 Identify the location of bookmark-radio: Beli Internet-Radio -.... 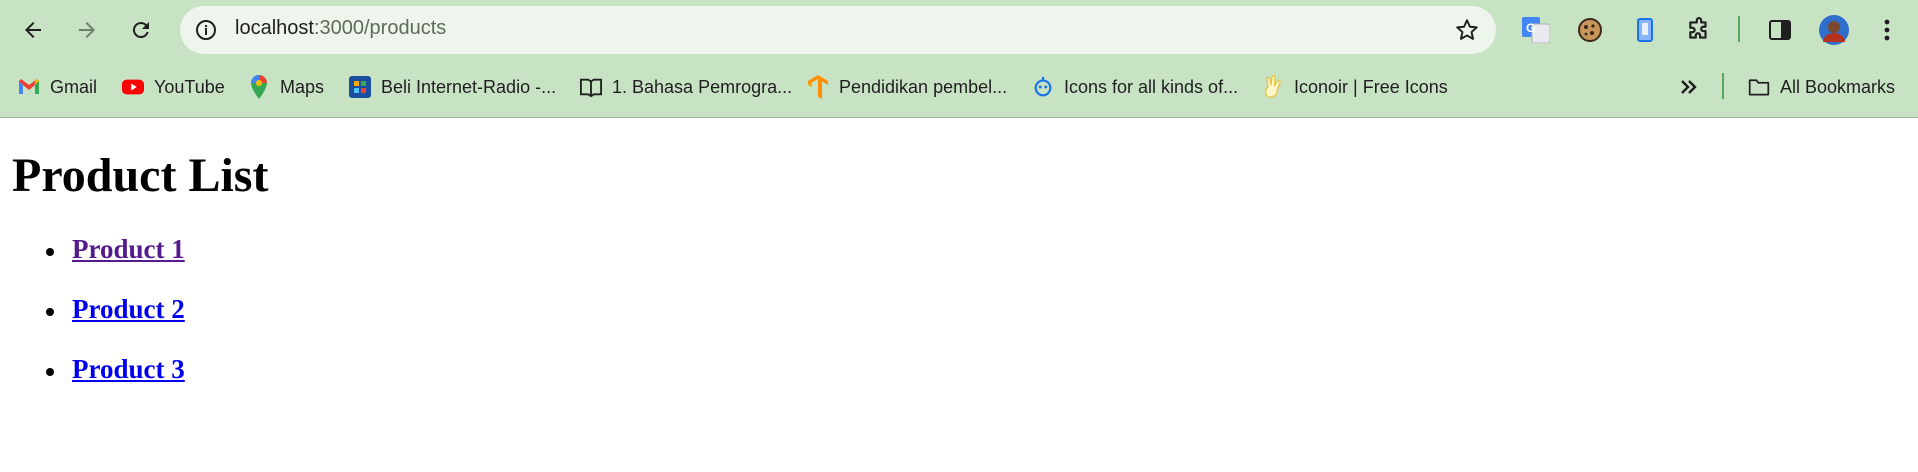
(452, 87).